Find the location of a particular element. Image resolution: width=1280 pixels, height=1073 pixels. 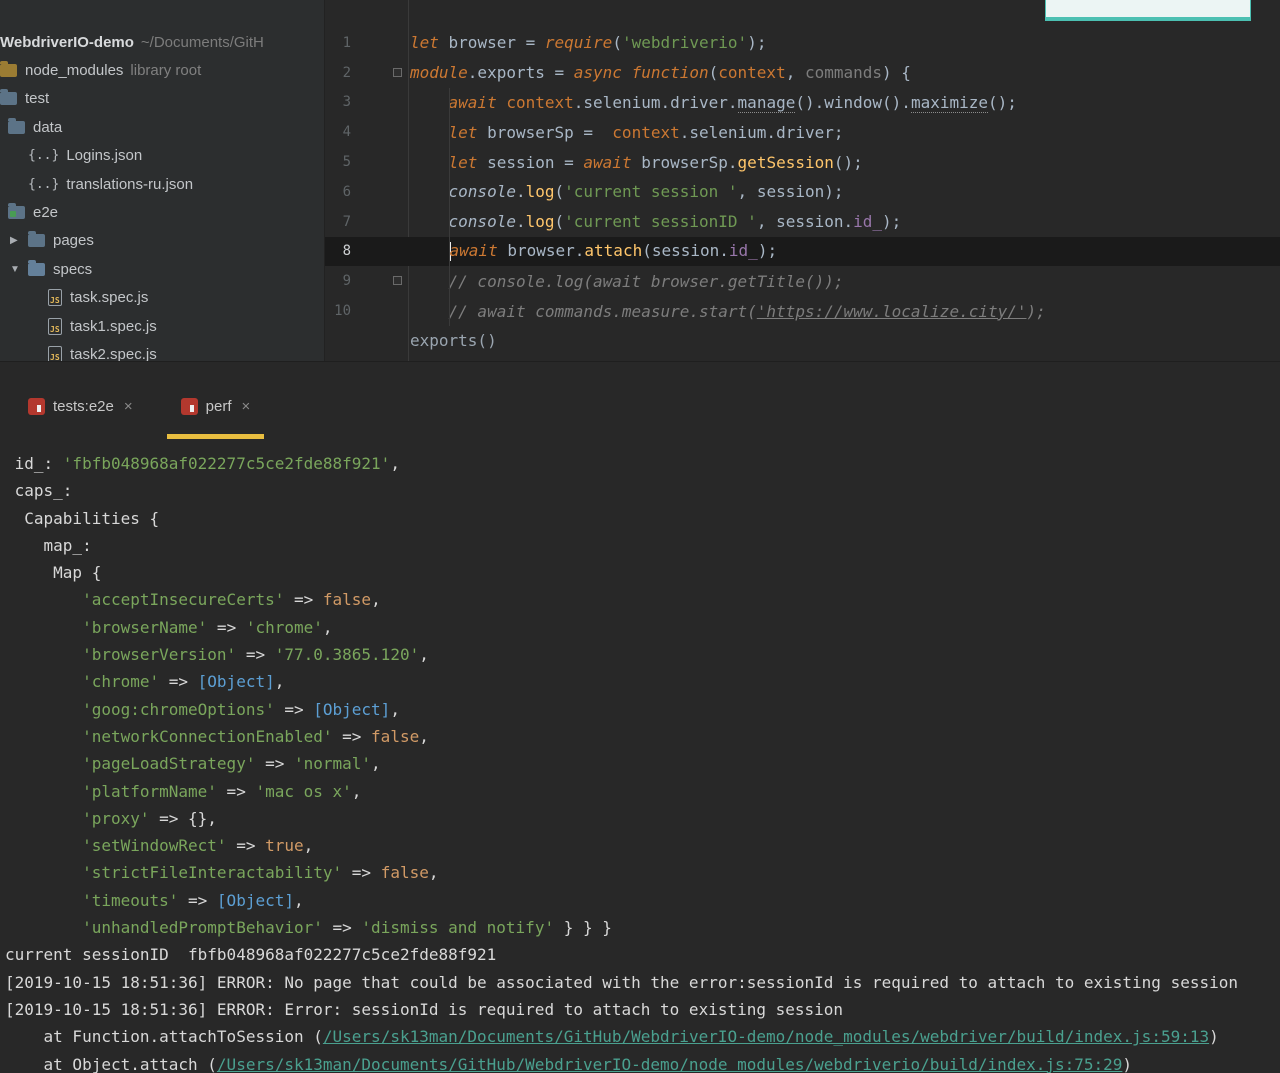

console-text: 'networkConnectionEnabled' is located at coordinates (207, 736).